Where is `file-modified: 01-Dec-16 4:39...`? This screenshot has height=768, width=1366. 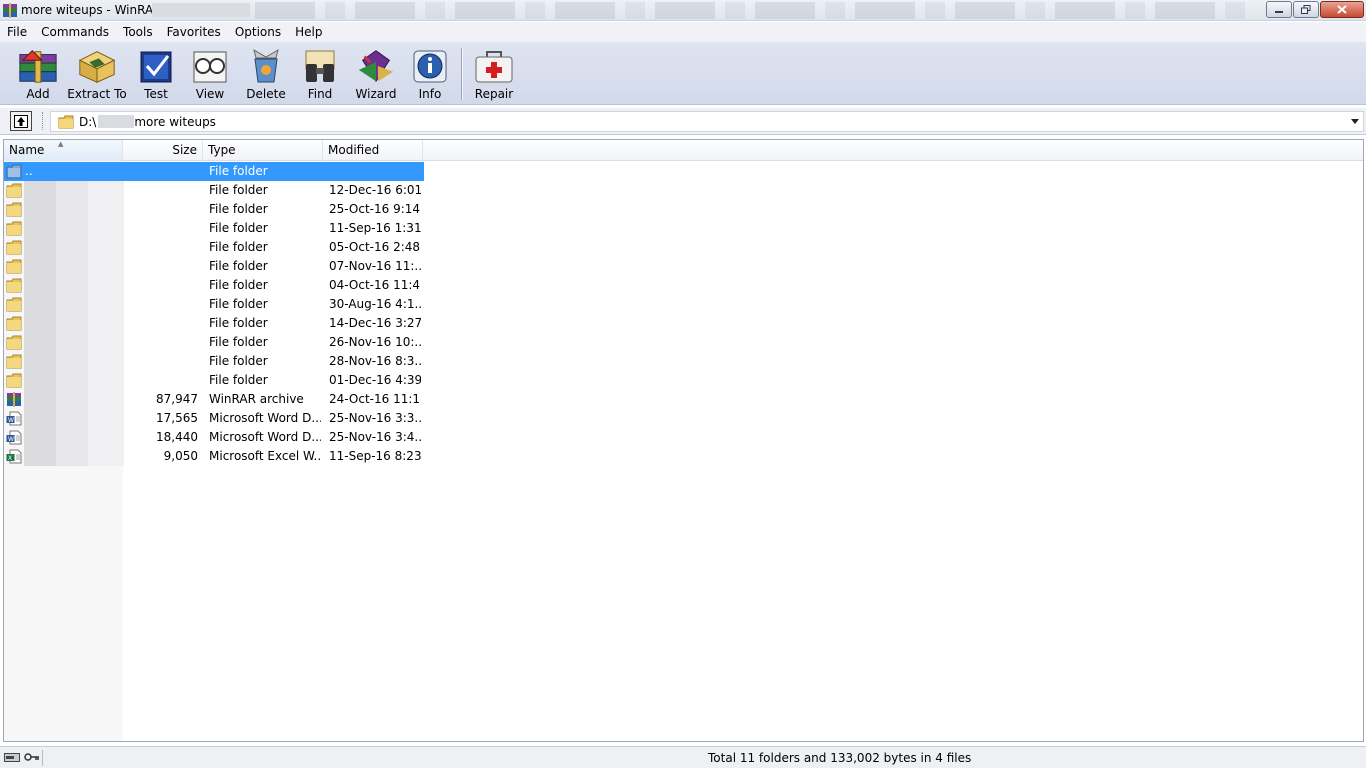 file-modified: 01-Dec-16 4:39... is located at coordinates (375, 380).